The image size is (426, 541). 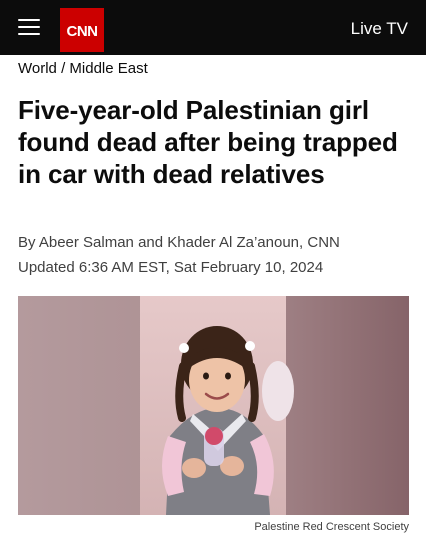 I want to click on photo-credit: Palestine Red Crescent Society, so click(x=331, y=527).